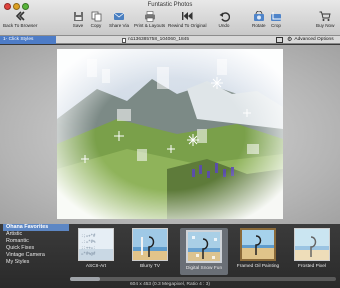  Describe the element at coordinates (170, 284) in the screenshot. I see `image-info-status: 604 x 453 (0.3 Megapixel, Ratio 4 : 3)` at that location.